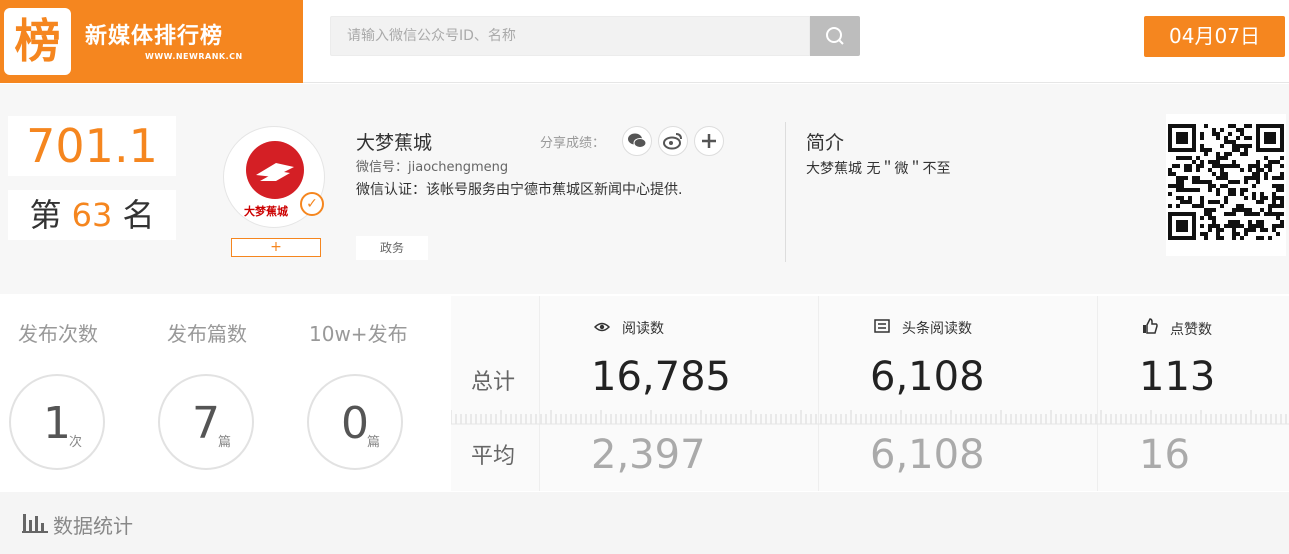 This screenshot has height=554, width=1289. Describe the element at coordinates (138, 215) in the screenshot. I see `rank-suffix: 名` at that location.